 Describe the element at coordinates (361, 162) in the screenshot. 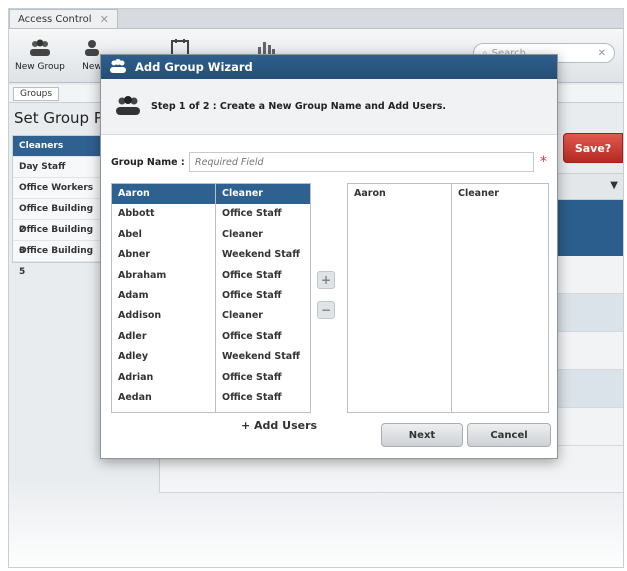

I see `group-name-input` at that location.